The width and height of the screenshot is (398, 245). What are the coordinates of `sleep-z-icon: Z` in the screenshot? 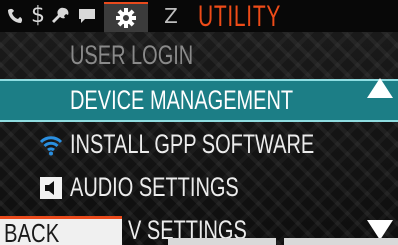 It's located at (171, 16).